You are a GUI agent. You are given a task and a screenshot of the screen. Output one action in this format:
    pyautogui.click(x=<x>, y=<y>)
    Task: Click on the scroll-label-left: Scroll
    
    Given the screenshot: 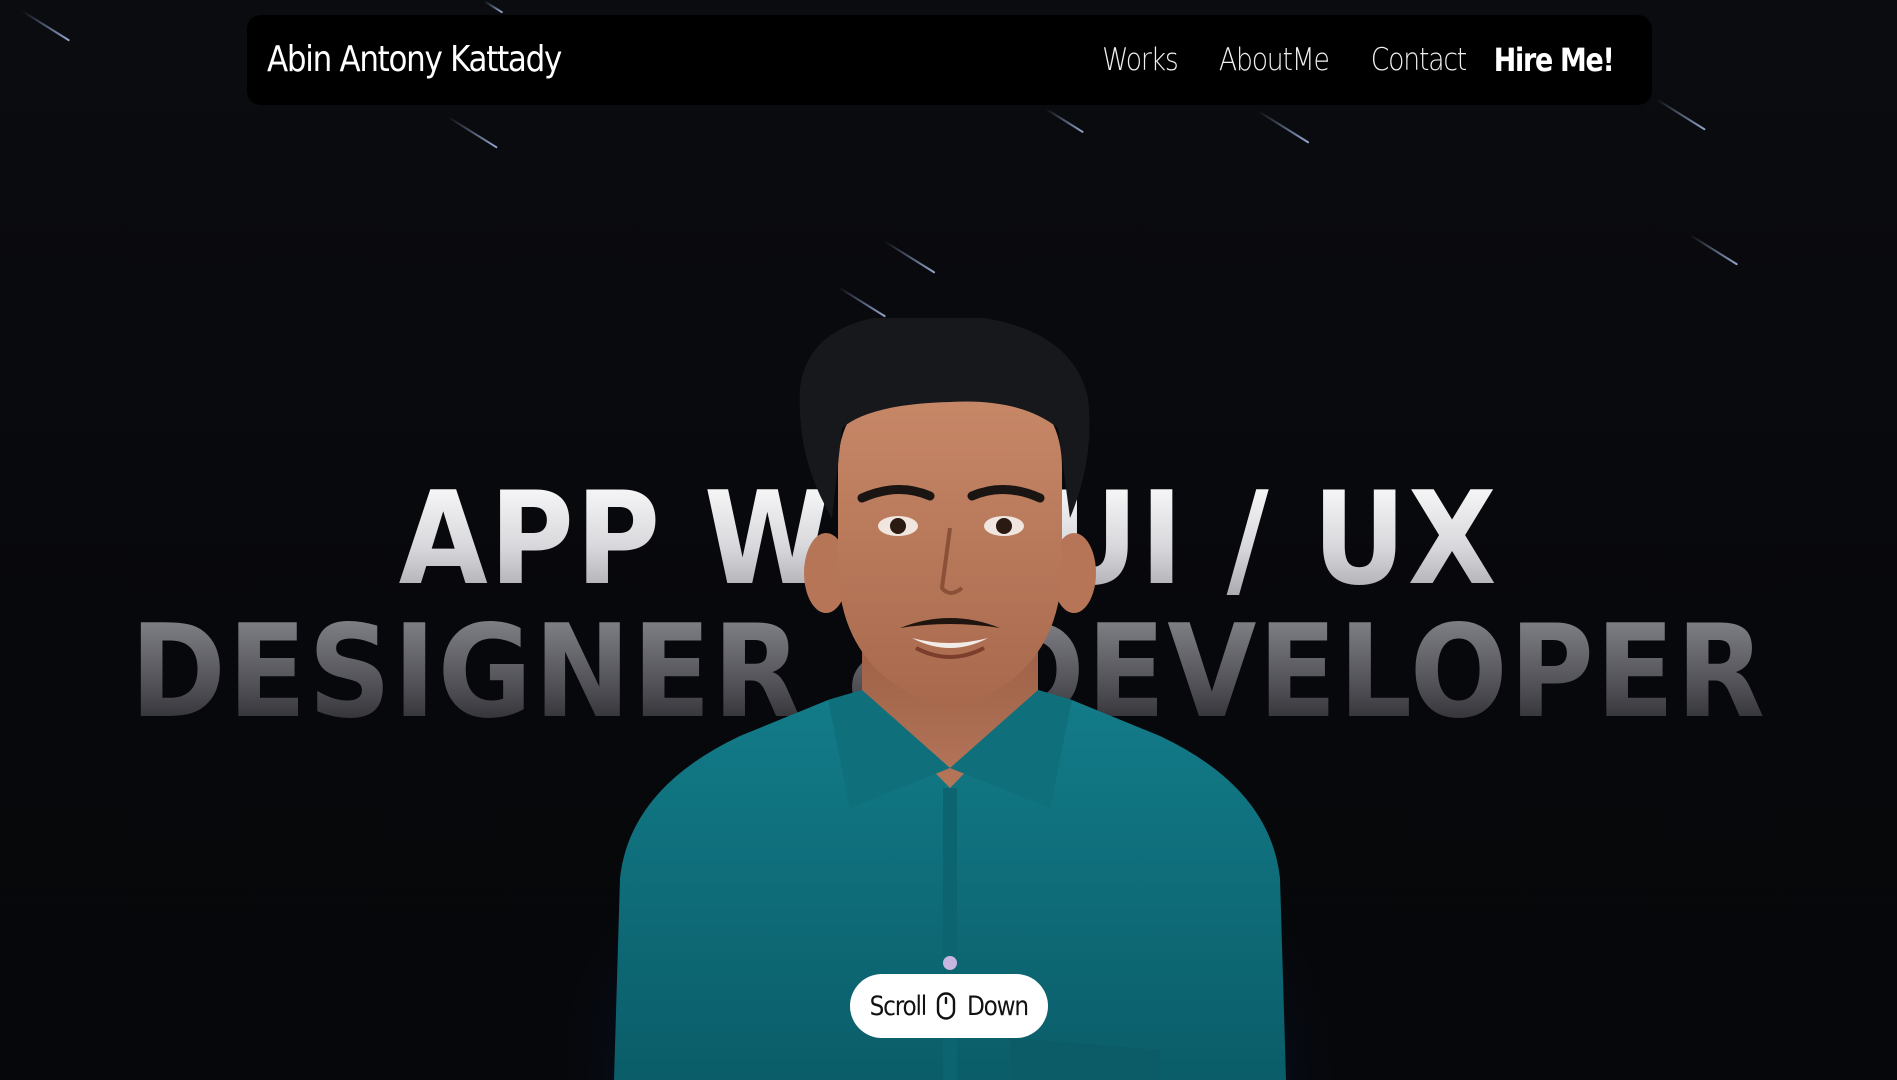 What is the action you would take?
    pyautogui.click(x=898, y=1006)
    